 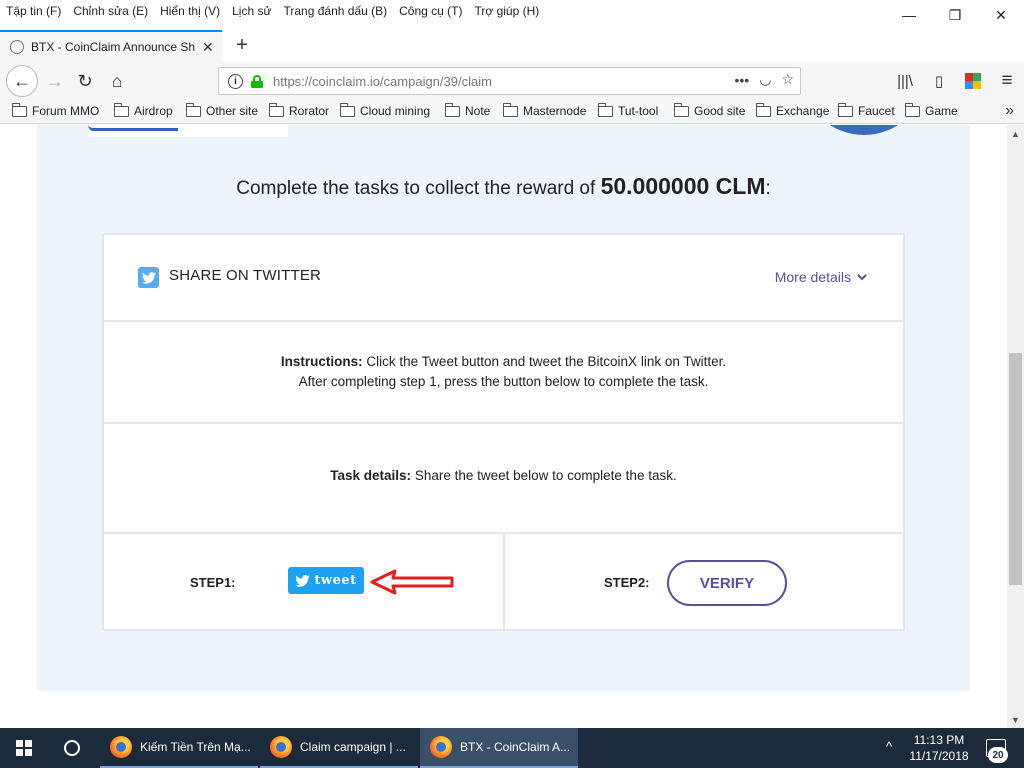 What do you see at coordinates (939, 740) in the screenshot?
I see `clock-time: 11:13 PM` at bounding box center [939, 740].